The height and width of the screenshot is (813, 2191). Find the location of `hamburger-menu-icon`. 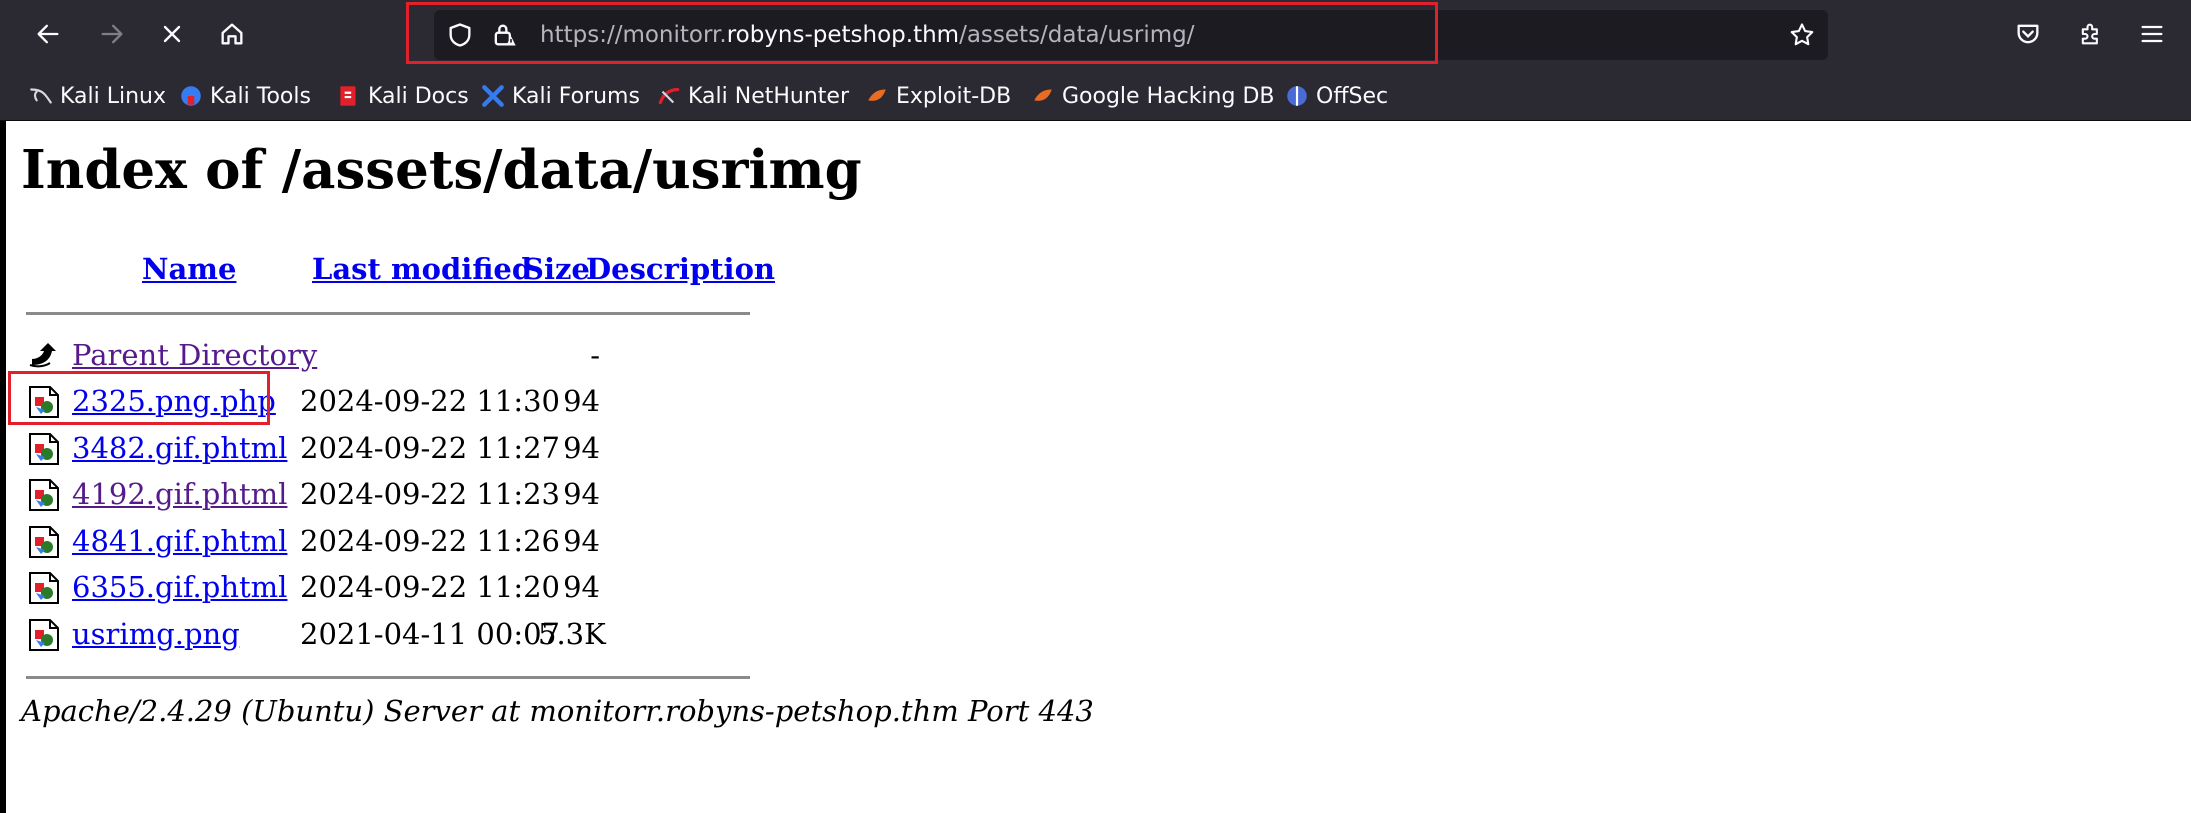

hamburger-menu-icon is located at coordinates (2152, 34).